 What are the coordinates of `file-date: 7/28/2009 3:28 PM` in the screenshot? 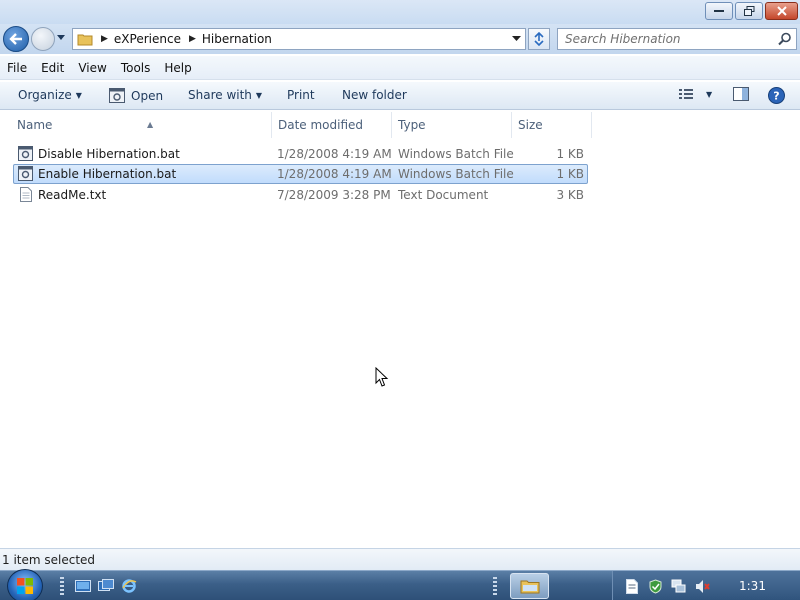 It's located at (334, 195).